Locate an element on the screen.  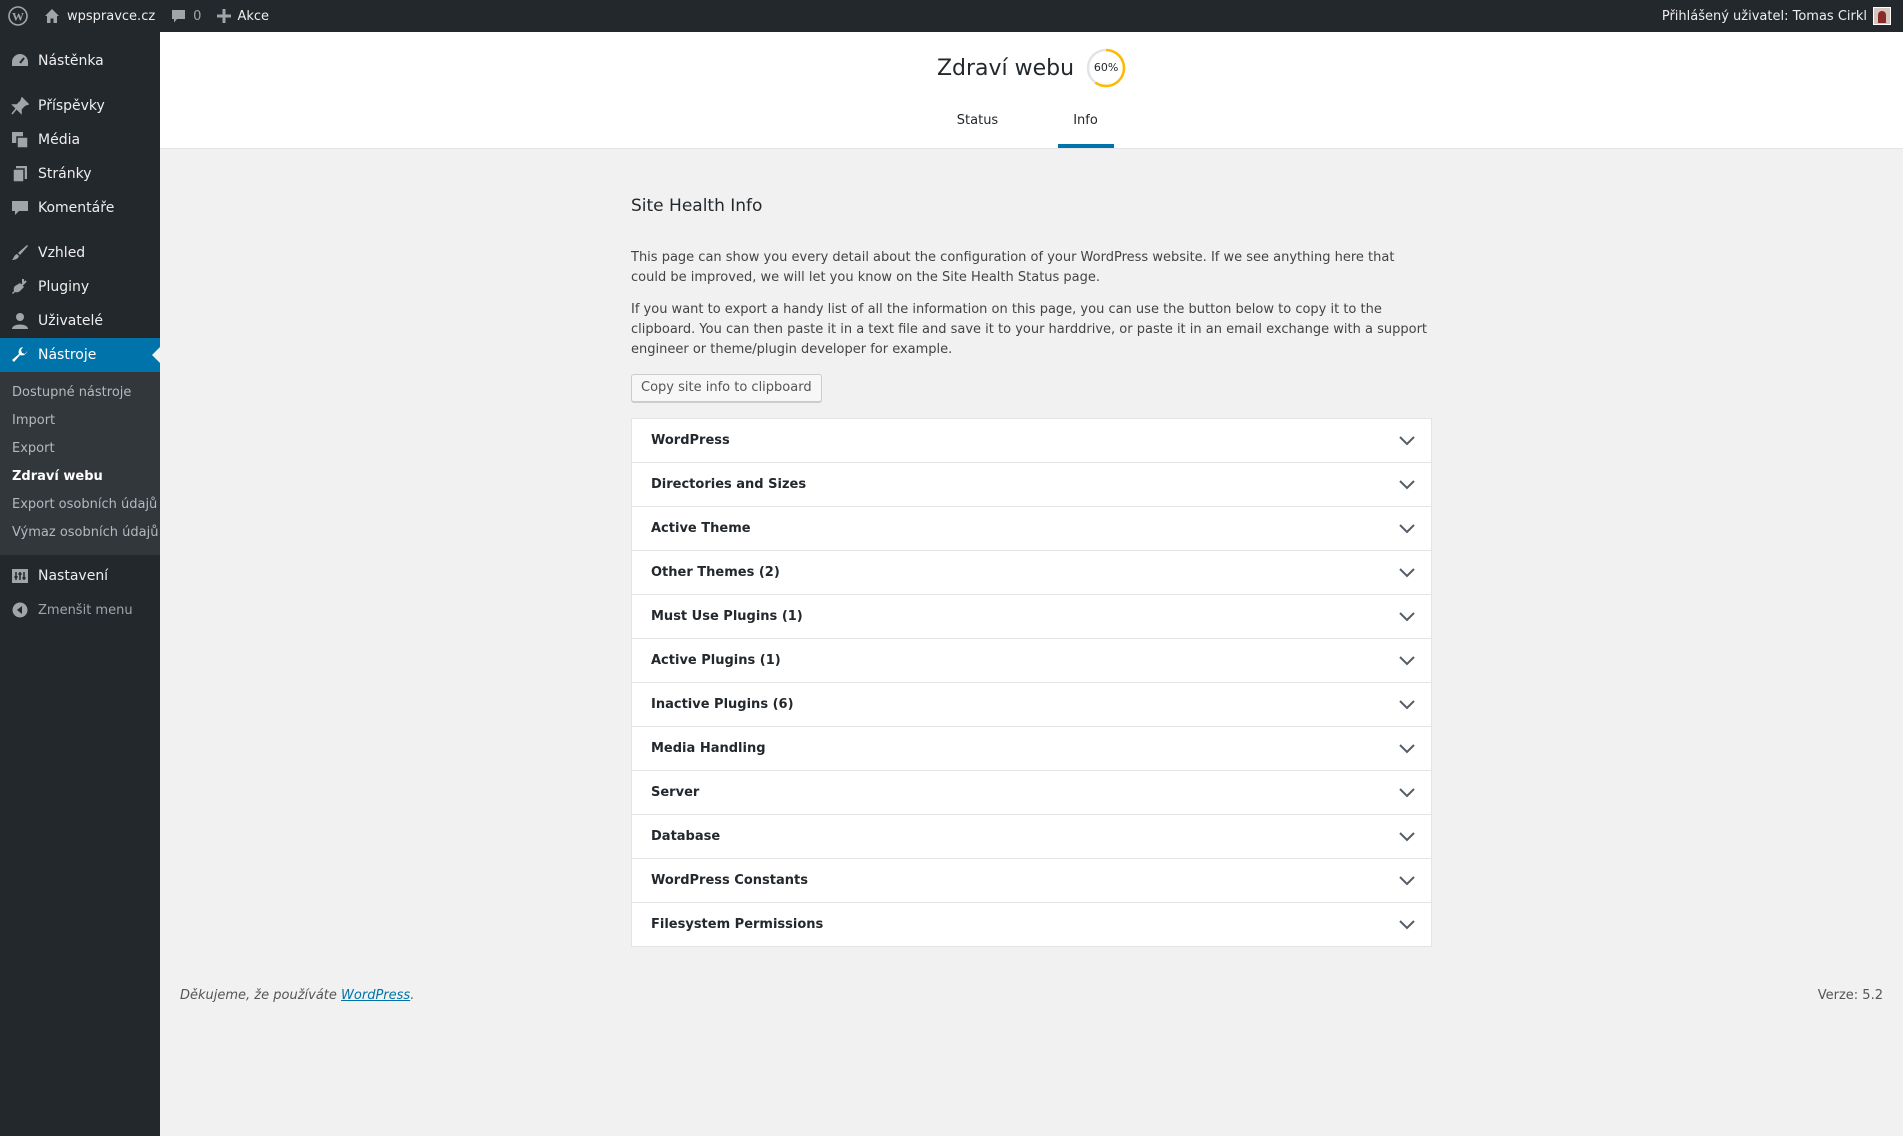
accordion-item-inactive-plugins: Inactive Plugins (6) is located at coordinates (1031, 705).